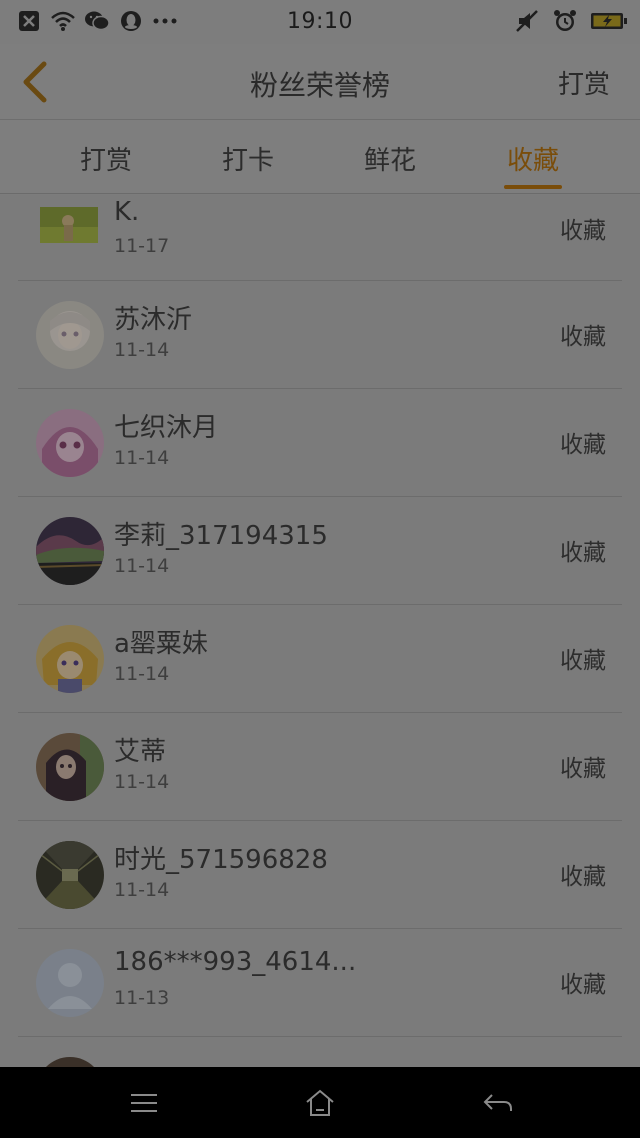 The width and height of the screenshot is (640, 1138). Describe the element at coordinates (221, 860) in the screenshot. I see `list-item-name: 时光_571596828` at that location.